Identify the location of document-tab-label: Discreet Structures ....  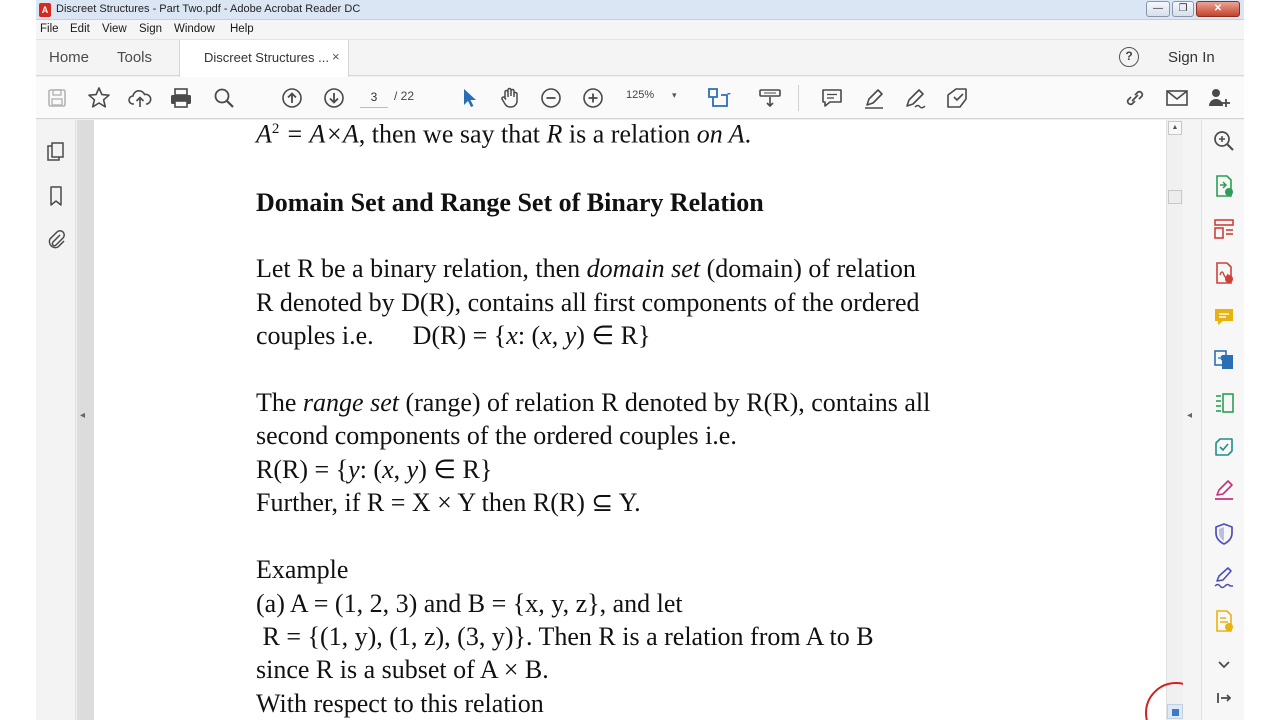
(266, 57).